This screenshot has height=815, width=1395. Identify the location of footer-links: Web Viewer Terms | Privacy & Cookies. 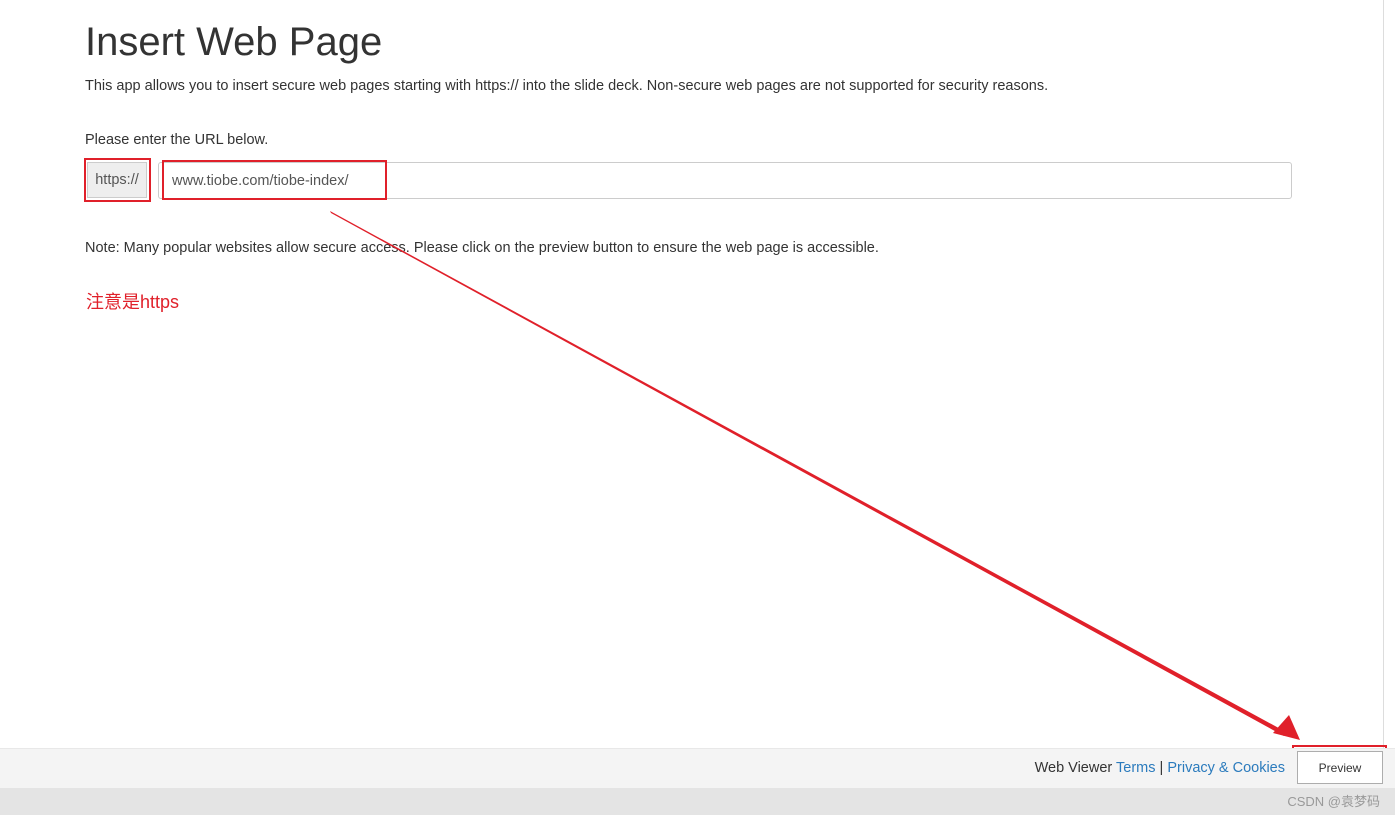
(1160, 768).